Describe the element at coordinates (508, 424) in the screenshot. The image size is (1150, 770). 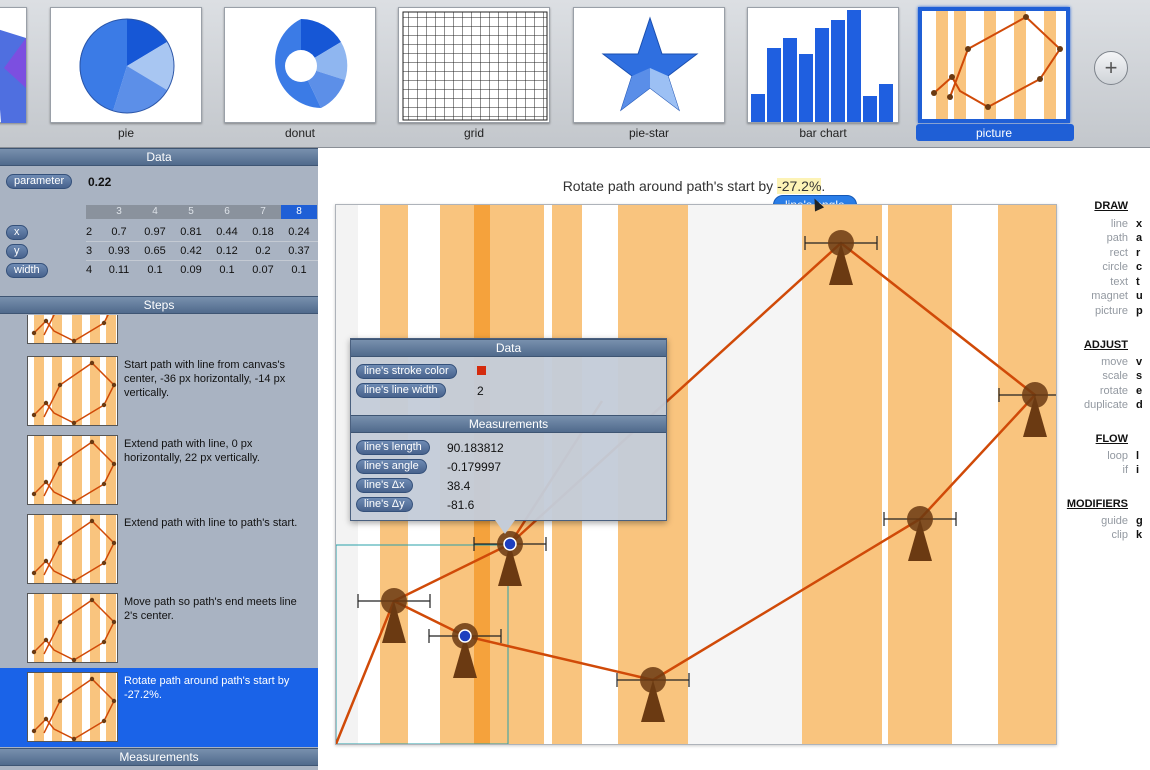
I see `popup-measurements-header: Measurements` at that location.